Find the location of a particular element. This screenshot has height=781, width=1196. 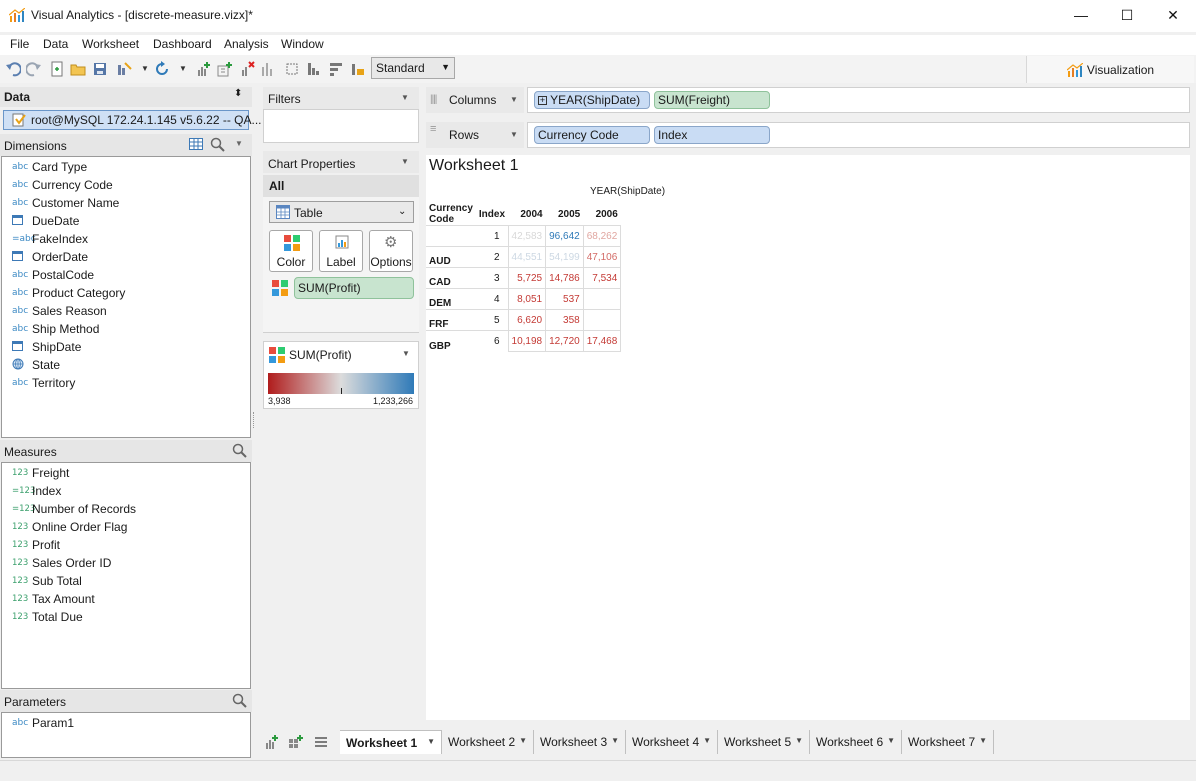

columns-menu-icon: ▼ is located at coordinates (514, 99).